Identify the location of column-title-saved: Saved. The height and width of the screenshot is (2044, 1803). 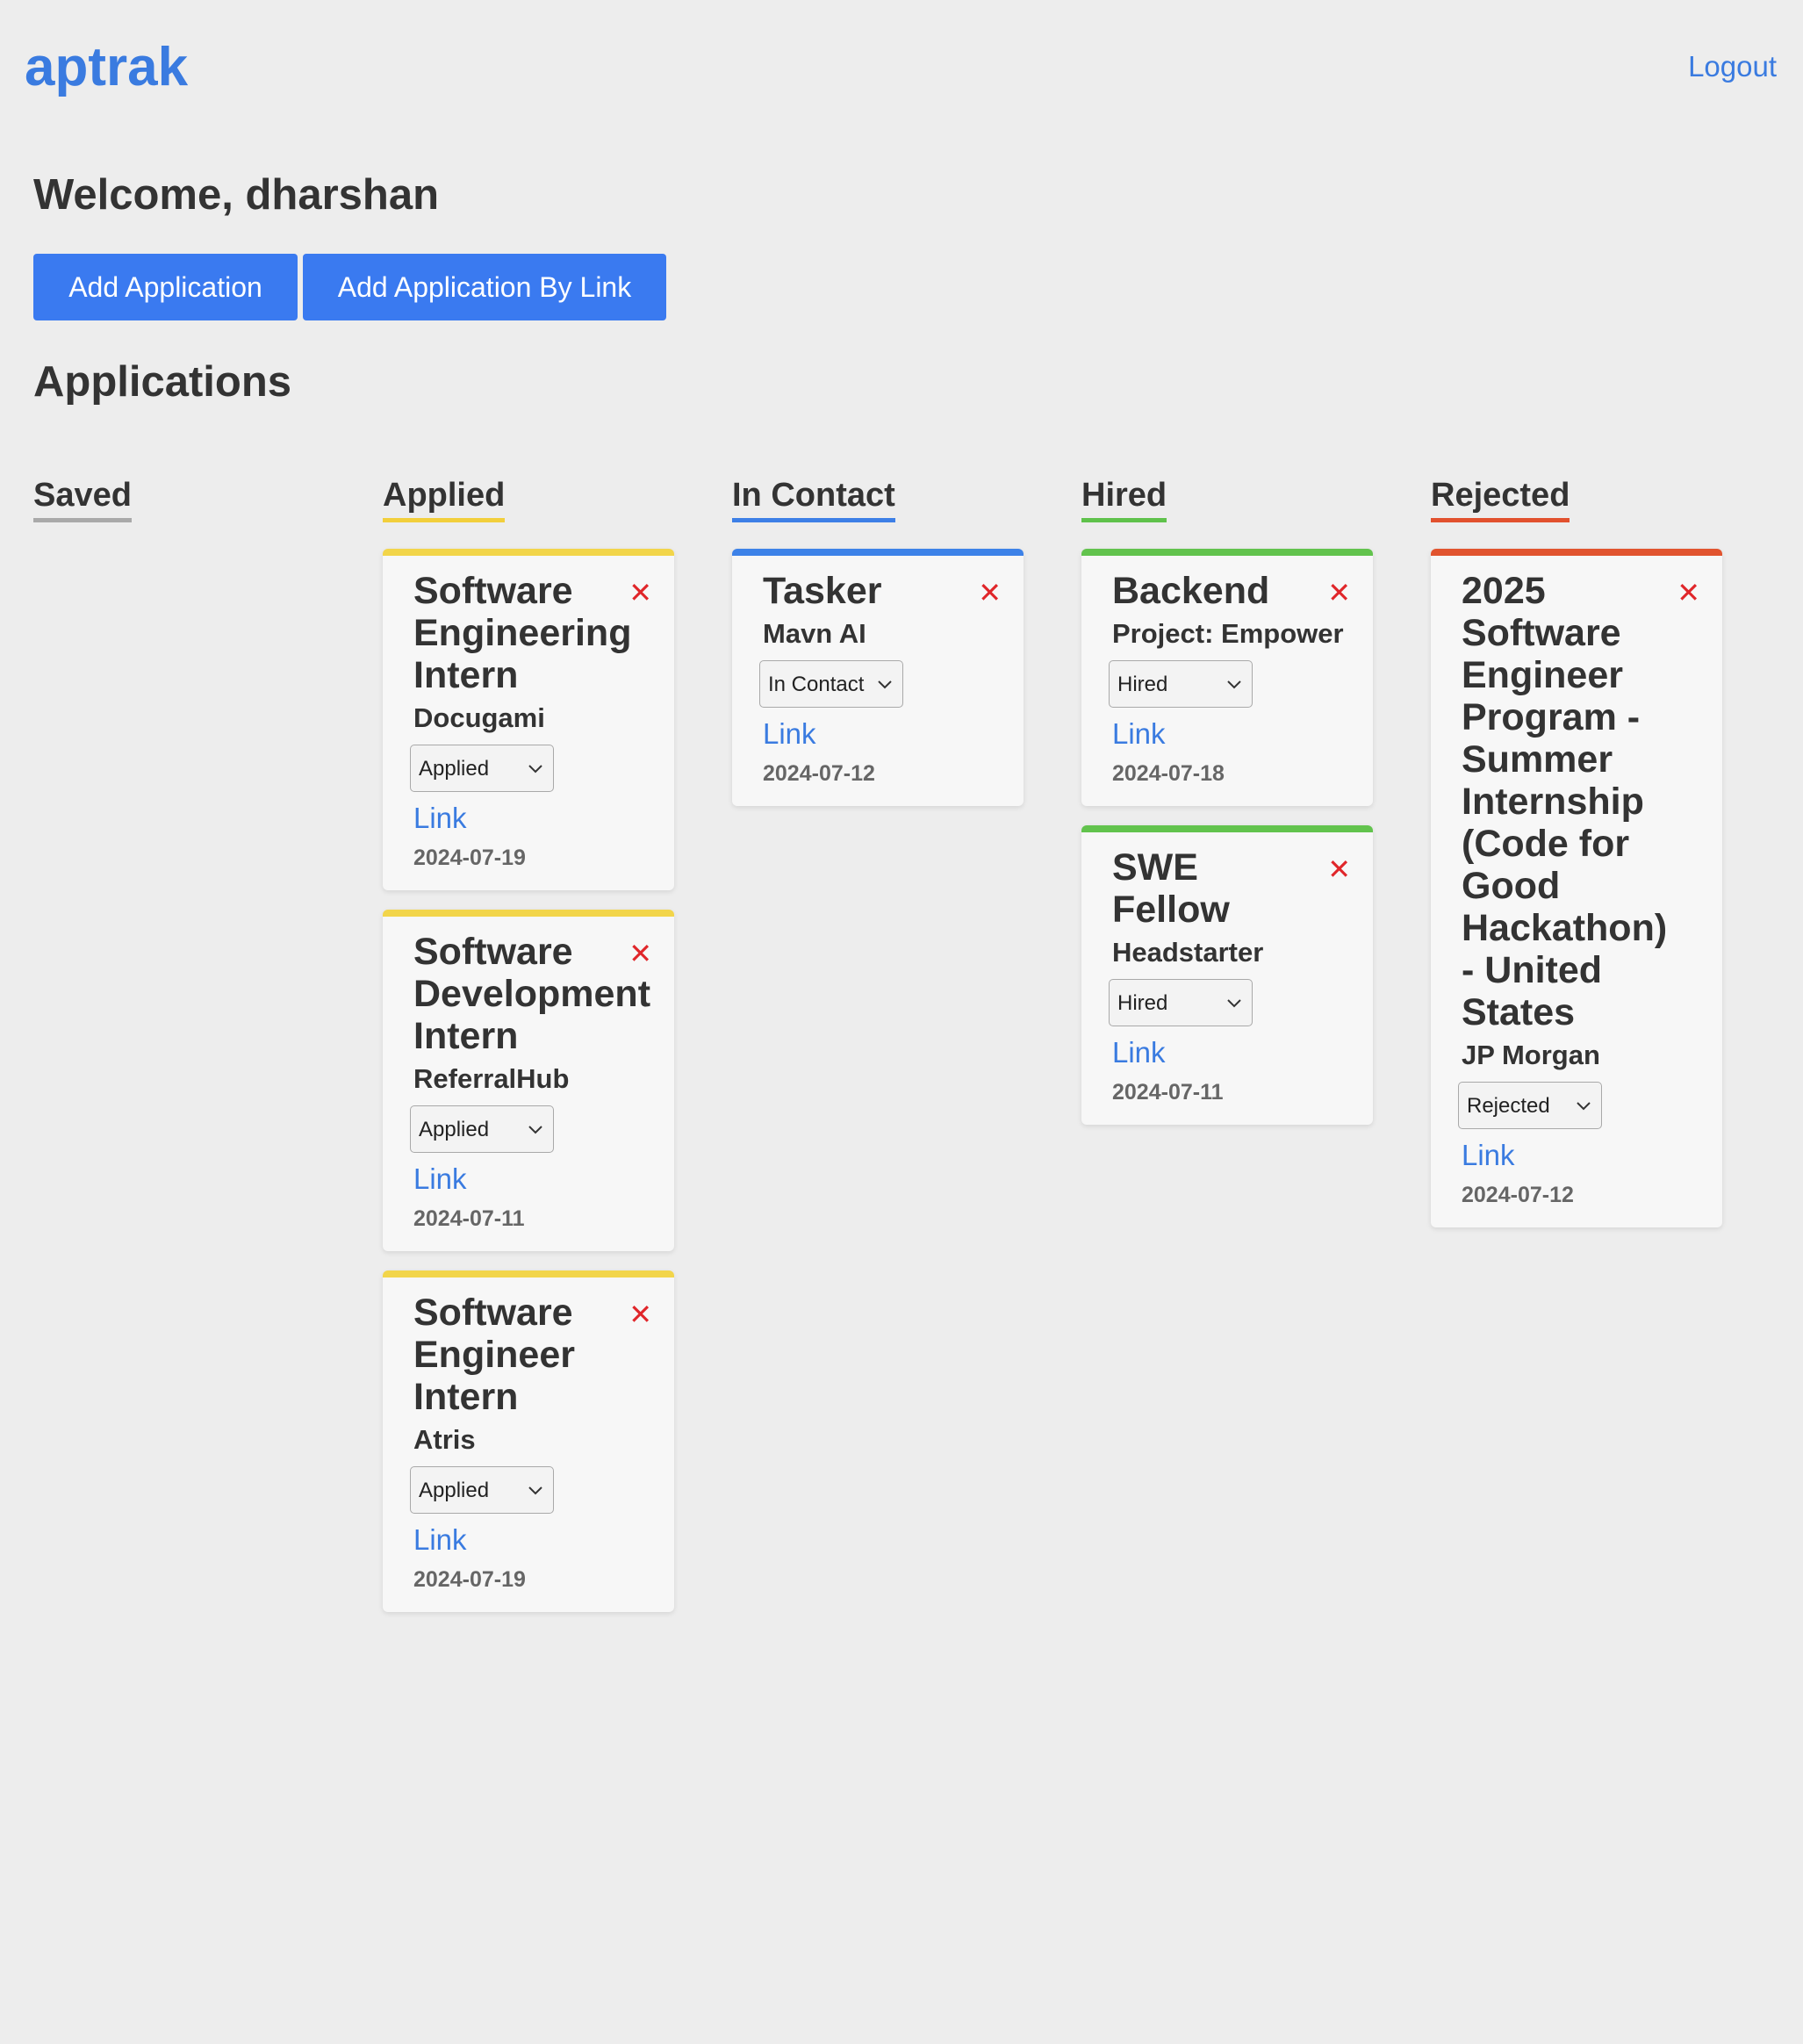
(83, 498).